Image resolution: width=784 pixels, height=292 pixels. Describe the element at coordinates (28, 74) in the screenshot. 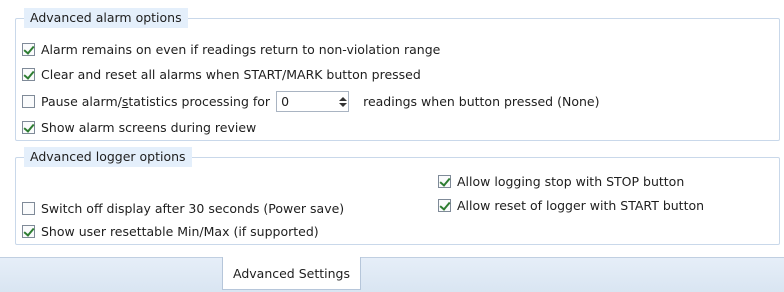

I see `clear-reset-alarms-checkbox` at that location.